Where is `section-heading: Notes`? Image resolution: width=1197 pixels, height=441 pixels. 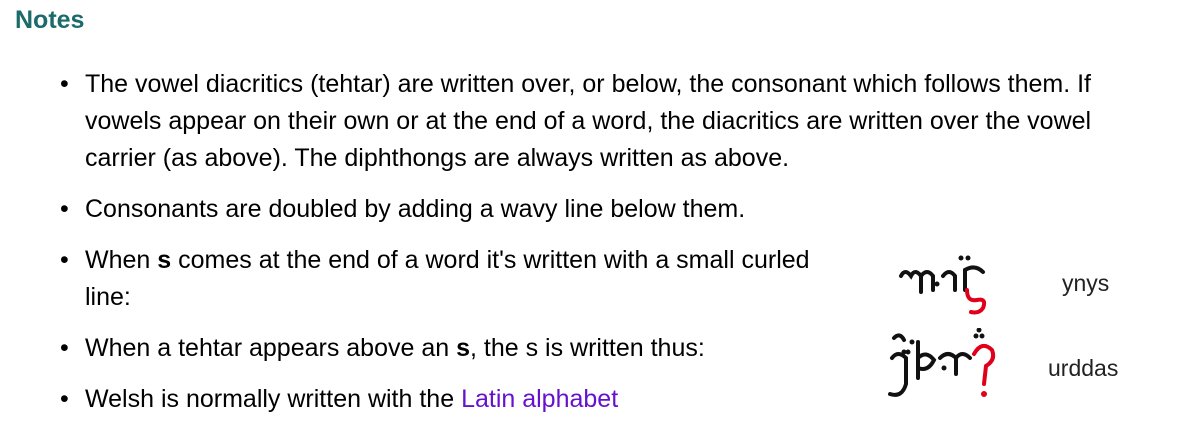 section-heading: Notes is located at coordinates (50, 20).